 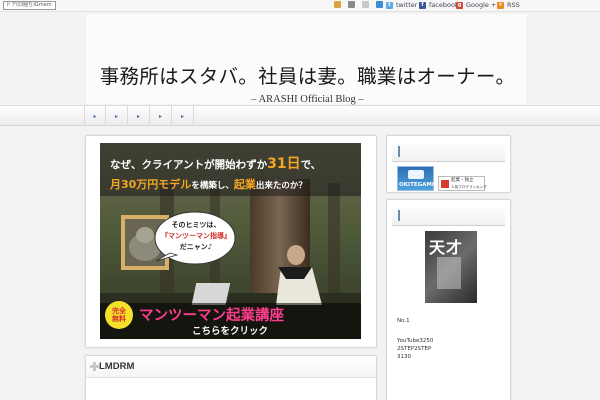 What do you see at coordinates (415, 341) in the screenshot?
I see `sidebar-line-1: YouTube3250` at bounding box center [415, 341].